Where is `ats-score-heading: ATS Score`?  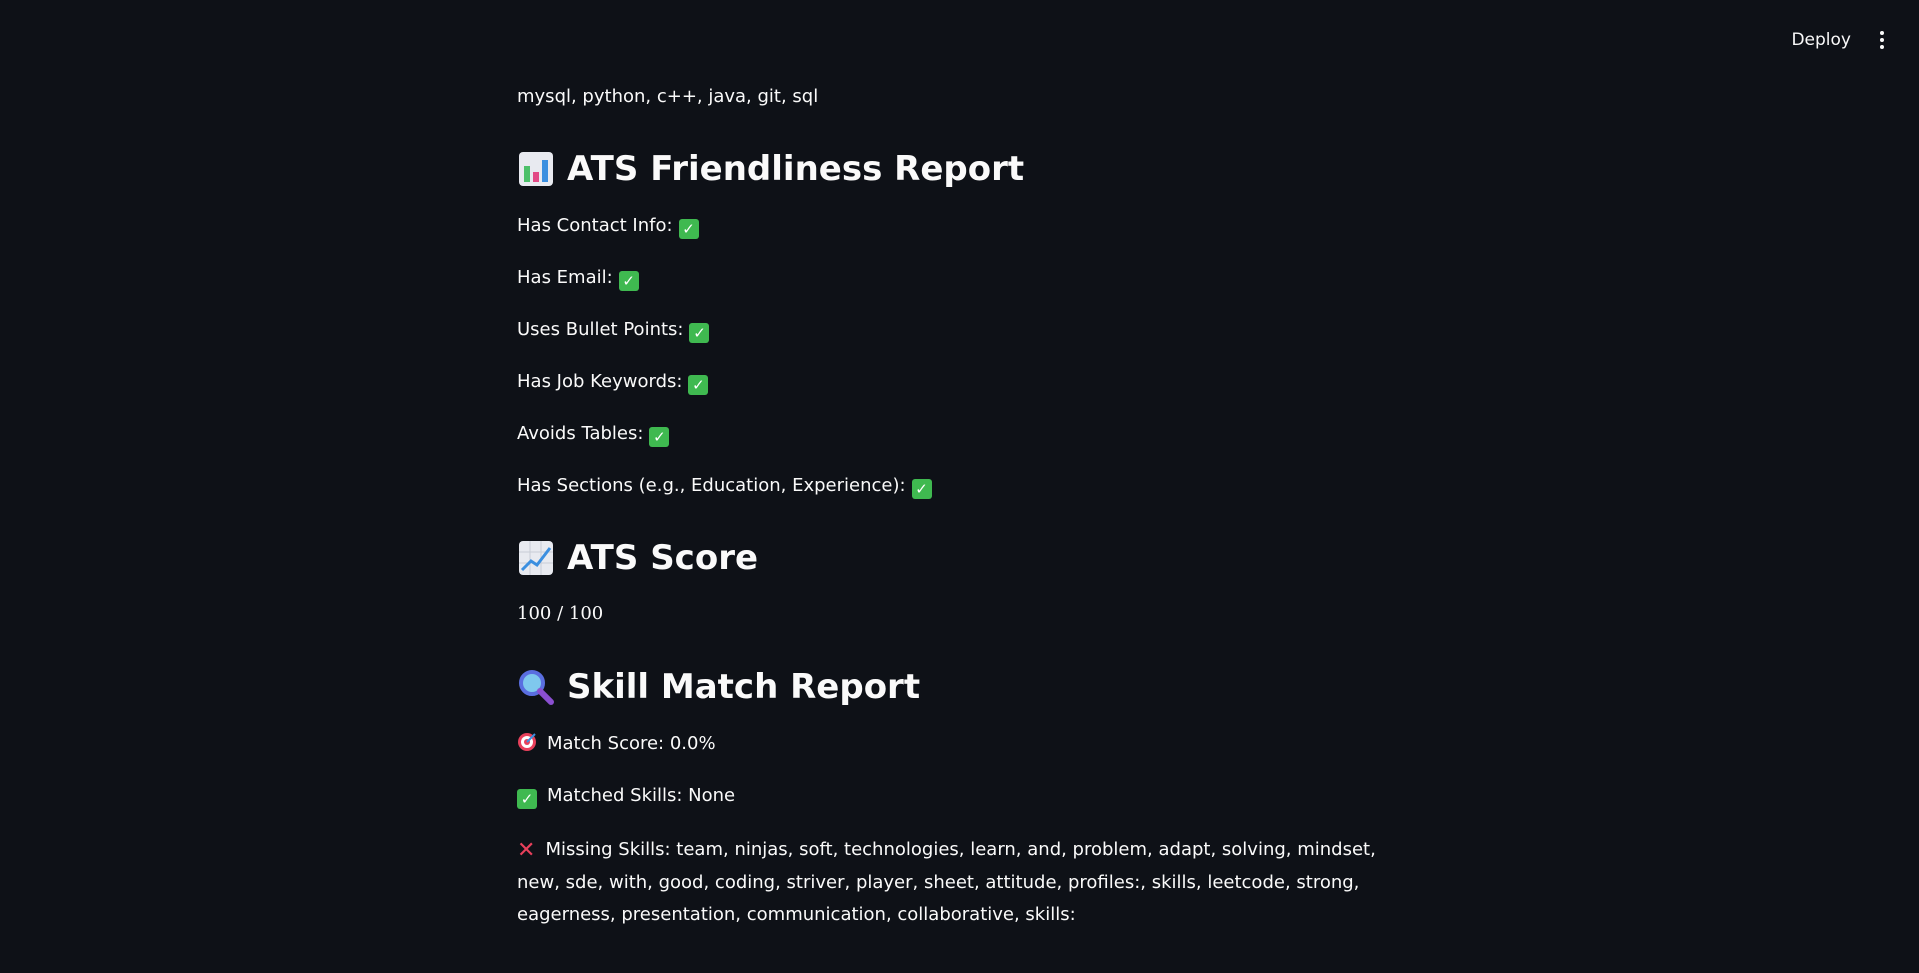 ats-score-heading: ATS Score is located at coordinates (637, 558).